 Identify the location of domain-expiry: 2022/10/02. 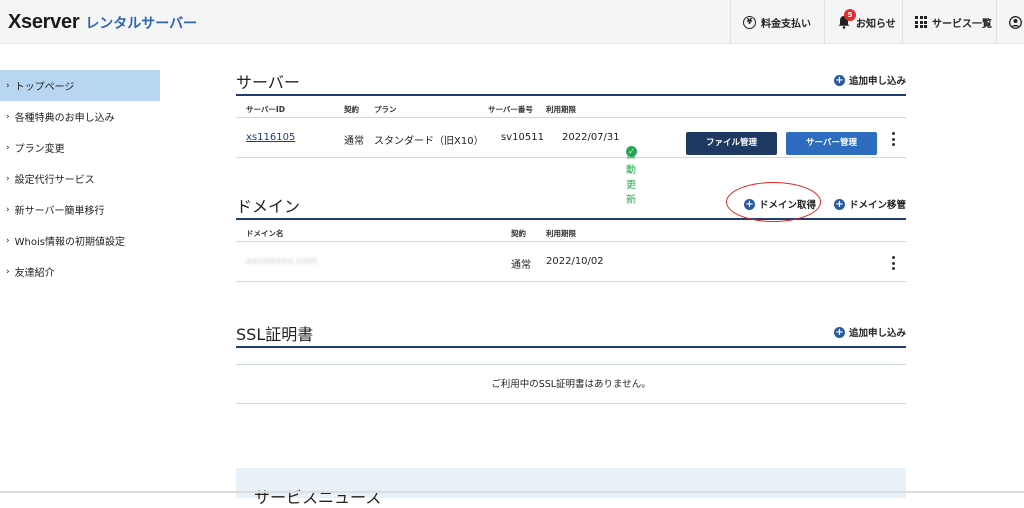
(575, 261).